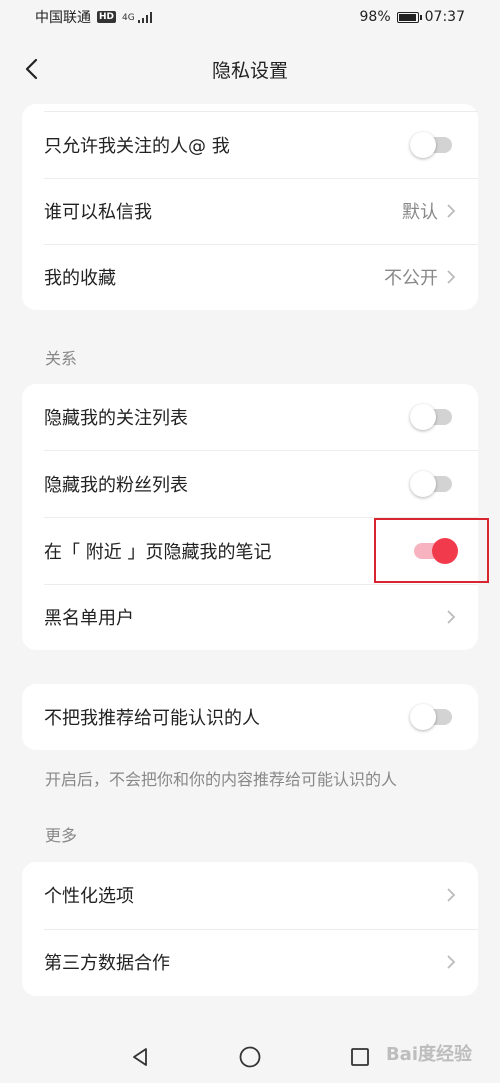 Image resolution: width=500 pixels, height=1083 pixels. I want to click on battery-percent: 98%, so click(375, 17).